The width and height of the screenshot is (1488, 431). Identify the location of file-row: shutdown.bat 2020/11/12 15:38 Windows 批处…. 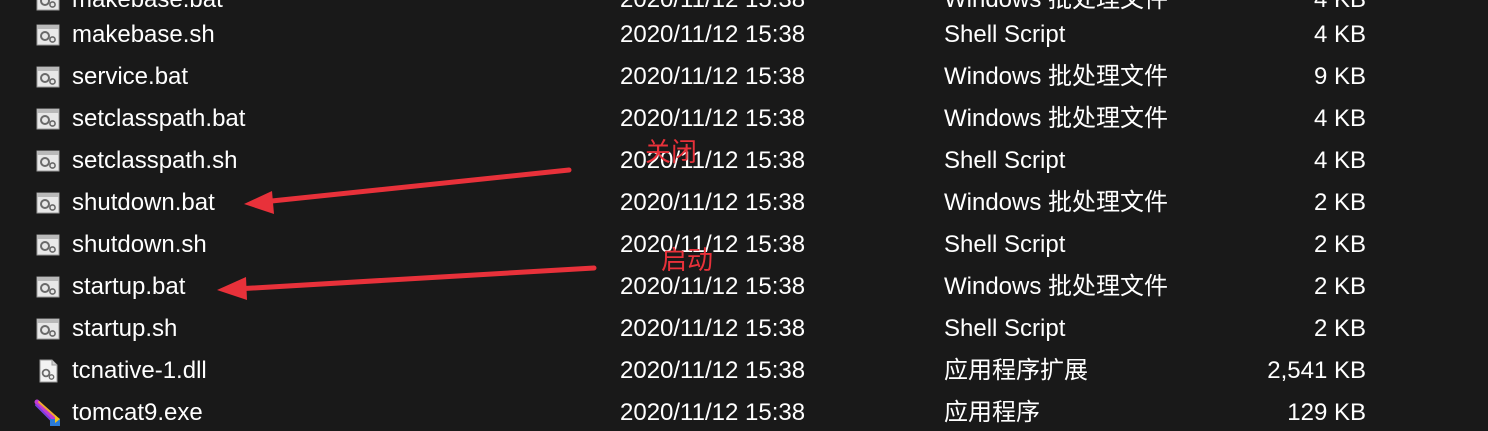
(744, 203).